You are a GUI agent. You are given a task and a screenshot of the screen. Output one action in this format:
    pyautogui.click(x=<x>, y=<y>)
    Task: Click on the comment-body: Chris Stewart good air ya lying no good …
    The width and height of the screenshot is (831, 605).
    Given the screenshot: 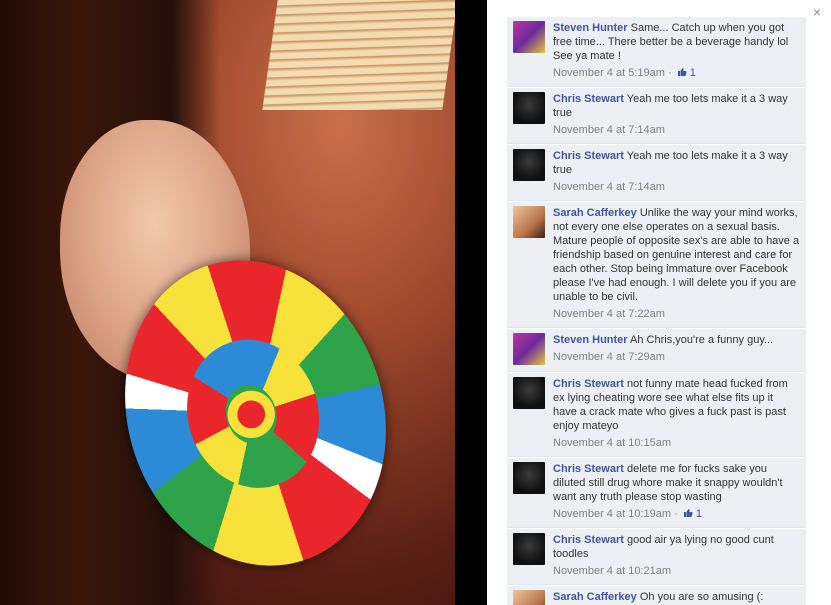 What is the action you would take?
    pyautogui.click(x=676, y=555)
    